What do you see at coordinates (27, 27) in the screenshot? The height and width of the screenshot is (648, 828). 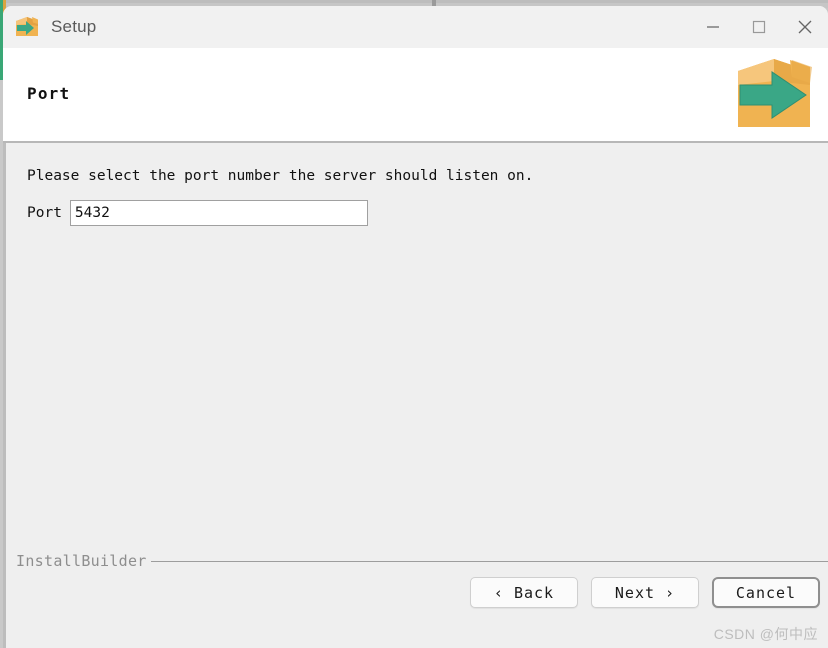 I see `installer-box-arrow-icon` at bounding box center [27, 27].